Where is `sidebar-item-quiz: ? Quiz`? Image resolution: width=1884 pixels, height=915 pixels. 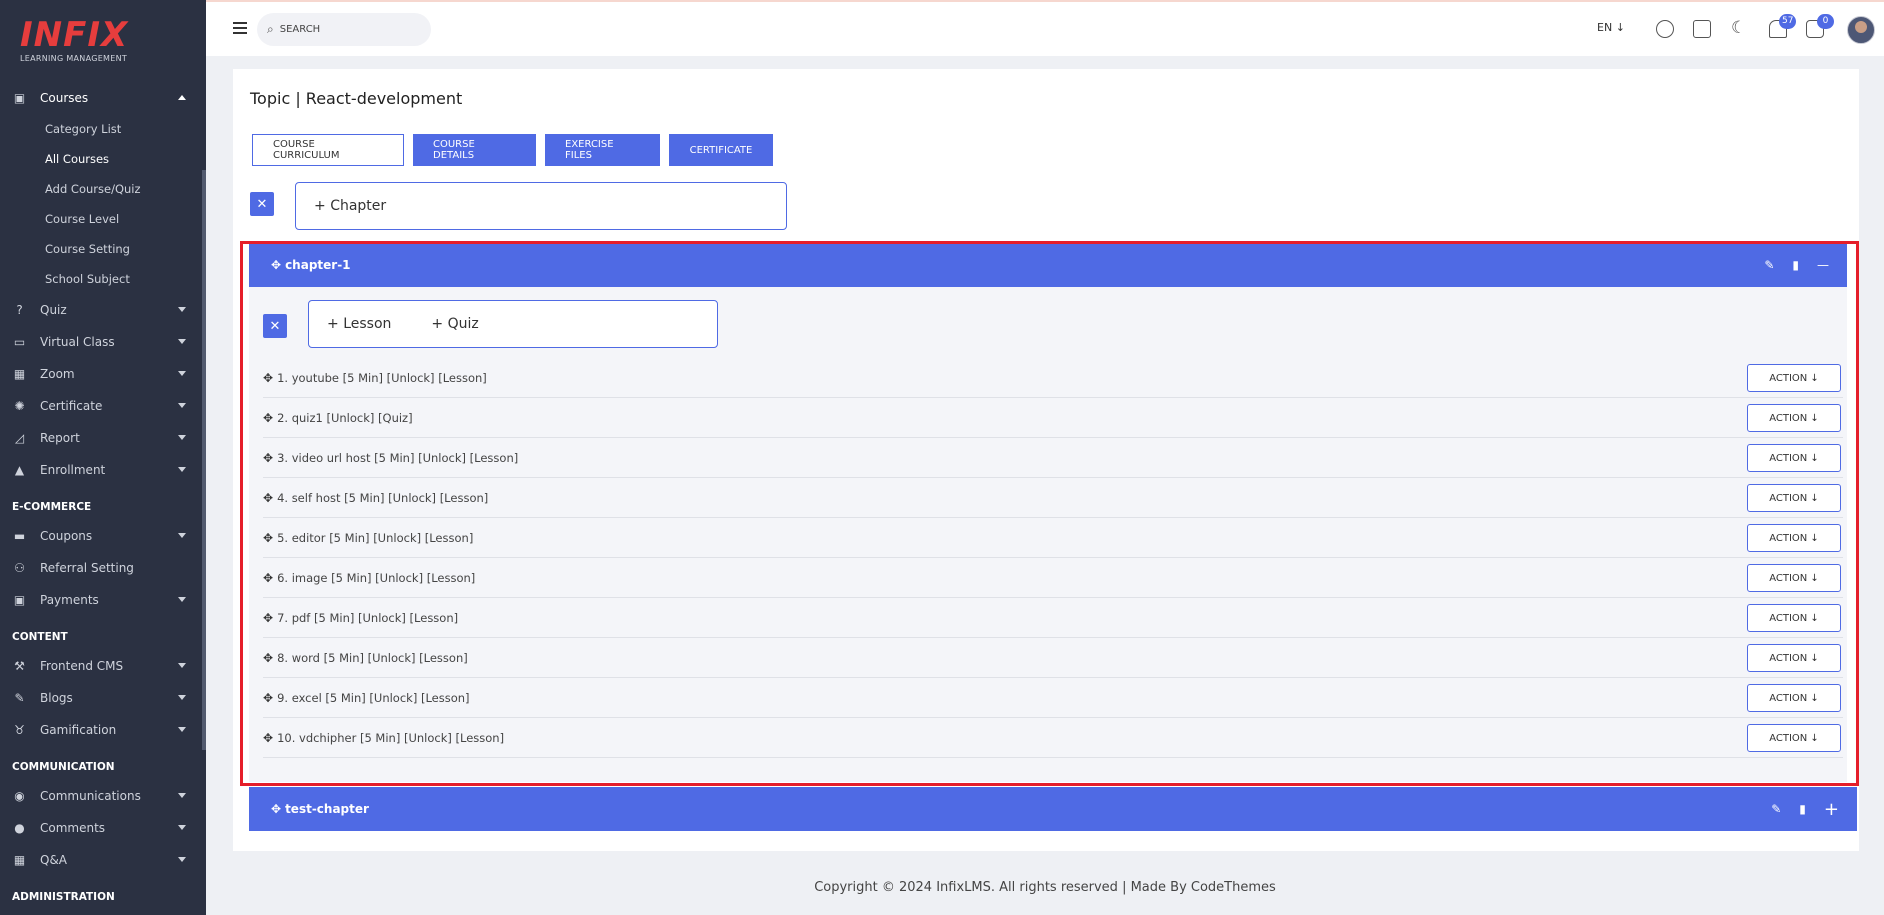
sidebar-item-quiz: ? Quiz is located at coordinates (103, 310).